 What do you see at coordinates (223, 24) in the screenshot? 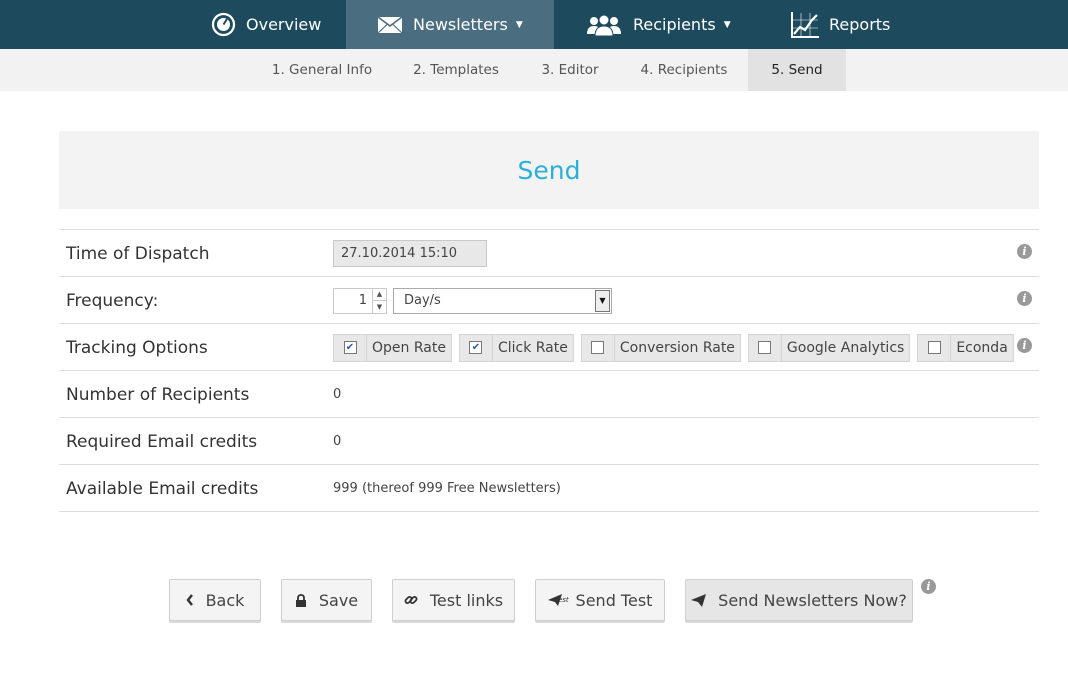
I see `gauge-icon` at bounding box center [223, 24].